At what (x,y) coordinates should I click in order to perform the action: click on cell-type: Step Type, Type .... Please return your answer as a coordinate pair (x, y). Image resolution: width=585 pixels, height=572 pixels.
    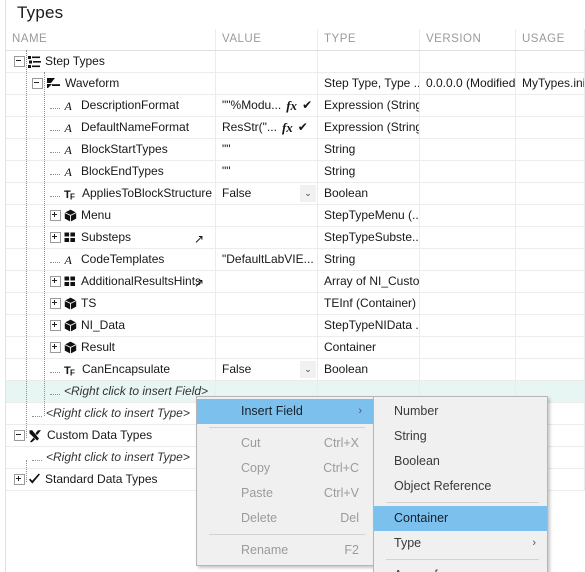
    Looking at the image, I should click on (369, 83).